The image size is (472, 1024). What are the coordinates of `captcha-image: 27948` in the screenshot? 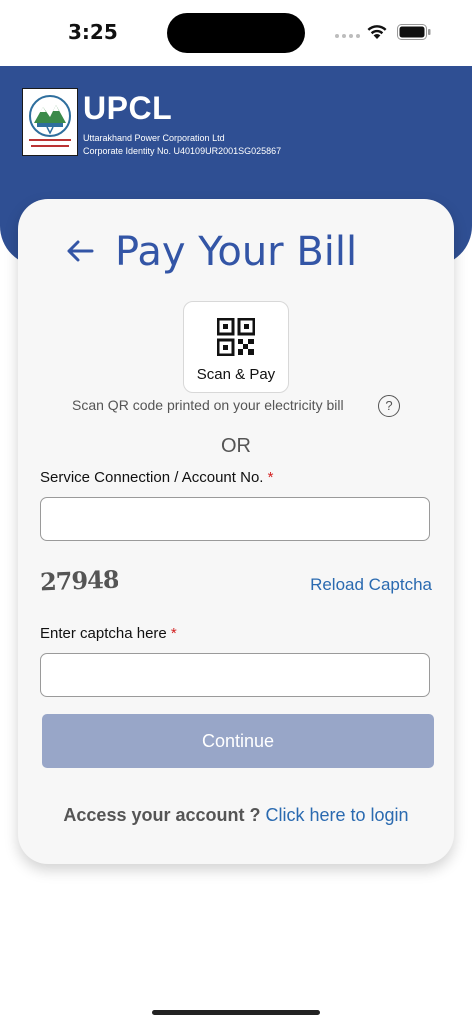 It's located at (79, 581).